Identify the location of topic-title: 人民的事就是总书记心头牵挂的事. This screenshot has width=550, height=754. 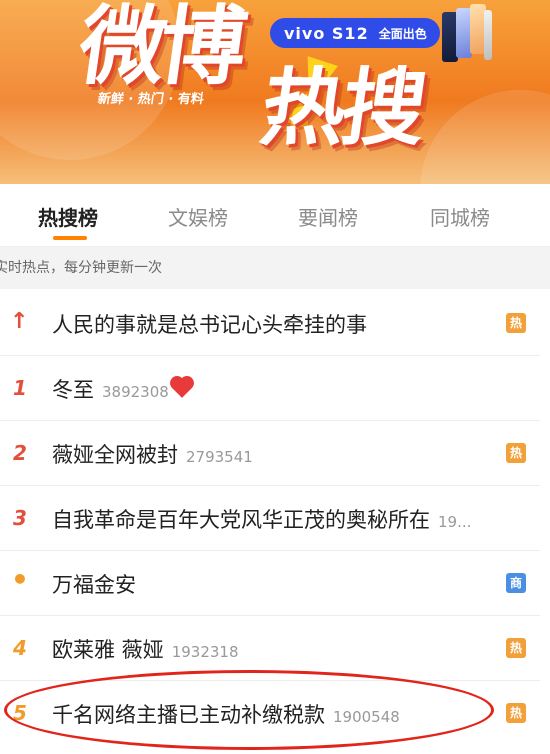
(209, 325).